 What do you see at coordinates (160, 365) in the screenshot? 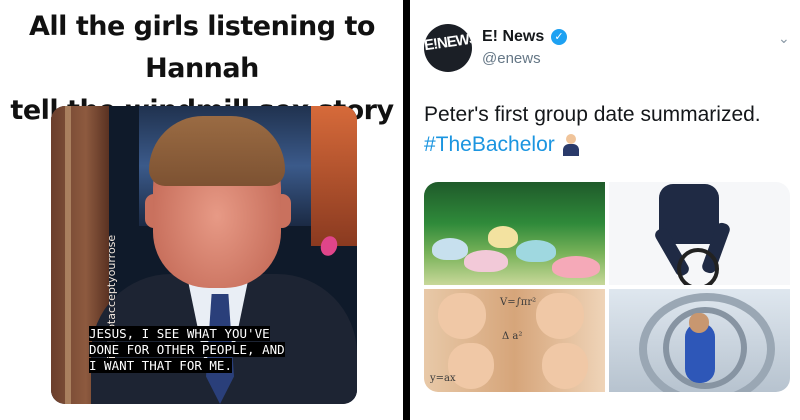
I see `subtitle-line-3: I WANT THAT FOR ME.` at bounding box center [160, 365].